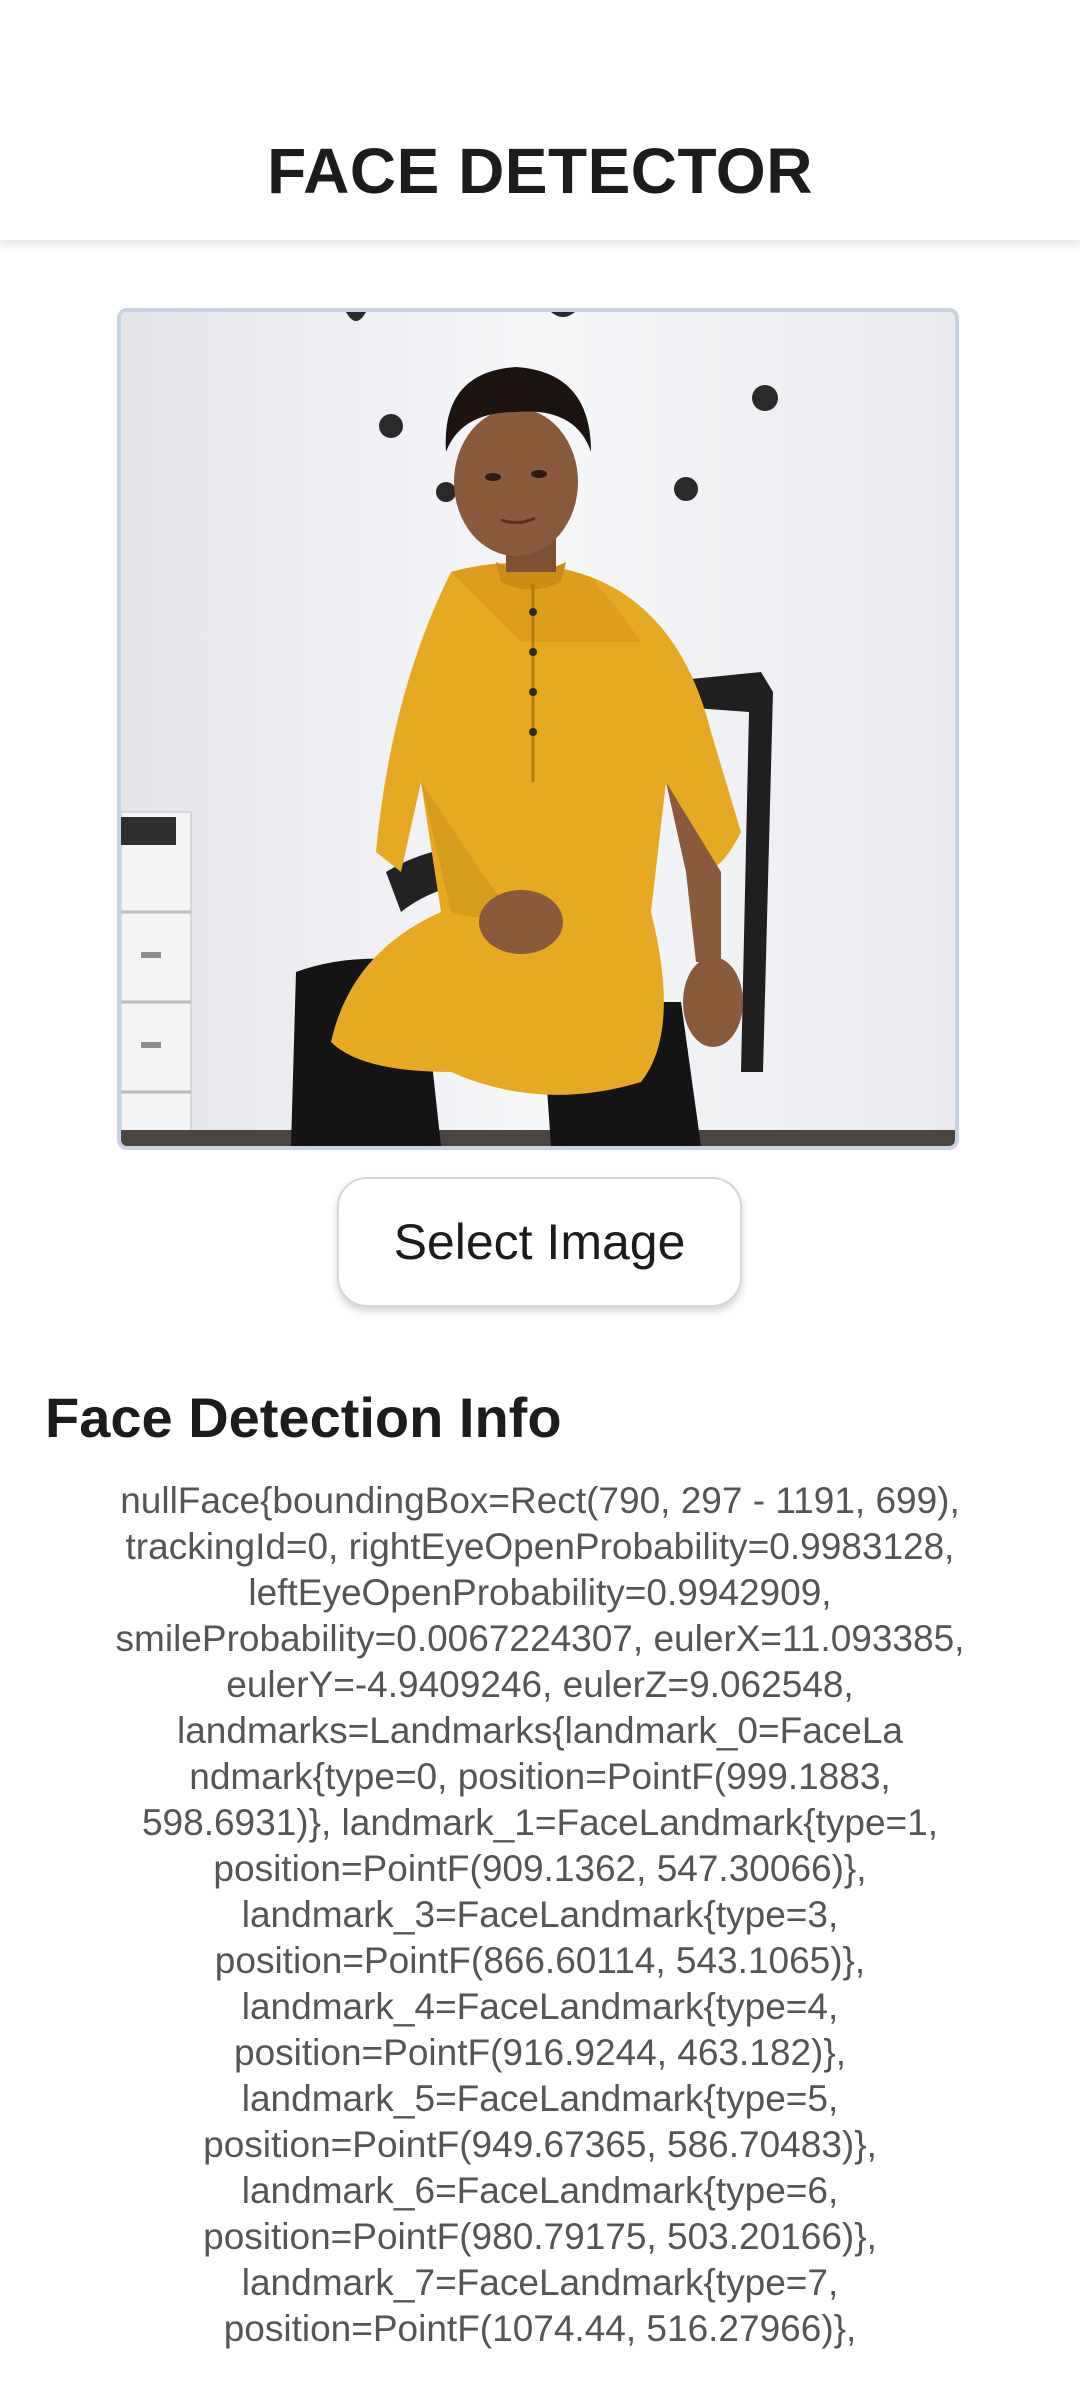 This screenshot has height=2400, width=1080. Describe the element at coordinates (540, 171) in the screenshot. I see `app-title: FACE DETECTOR` at that location.